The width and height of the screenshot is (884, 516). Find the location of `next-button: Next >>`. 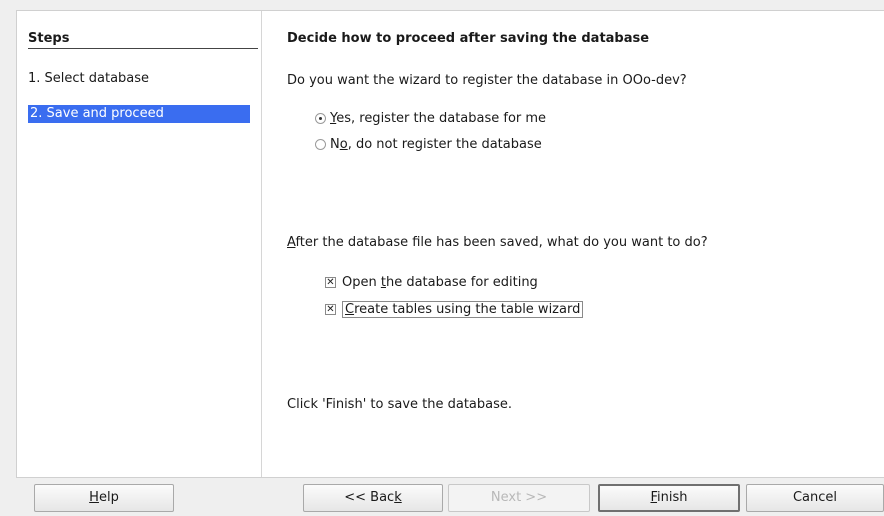

next-button: Next >> is located at coordinates (519, 498).